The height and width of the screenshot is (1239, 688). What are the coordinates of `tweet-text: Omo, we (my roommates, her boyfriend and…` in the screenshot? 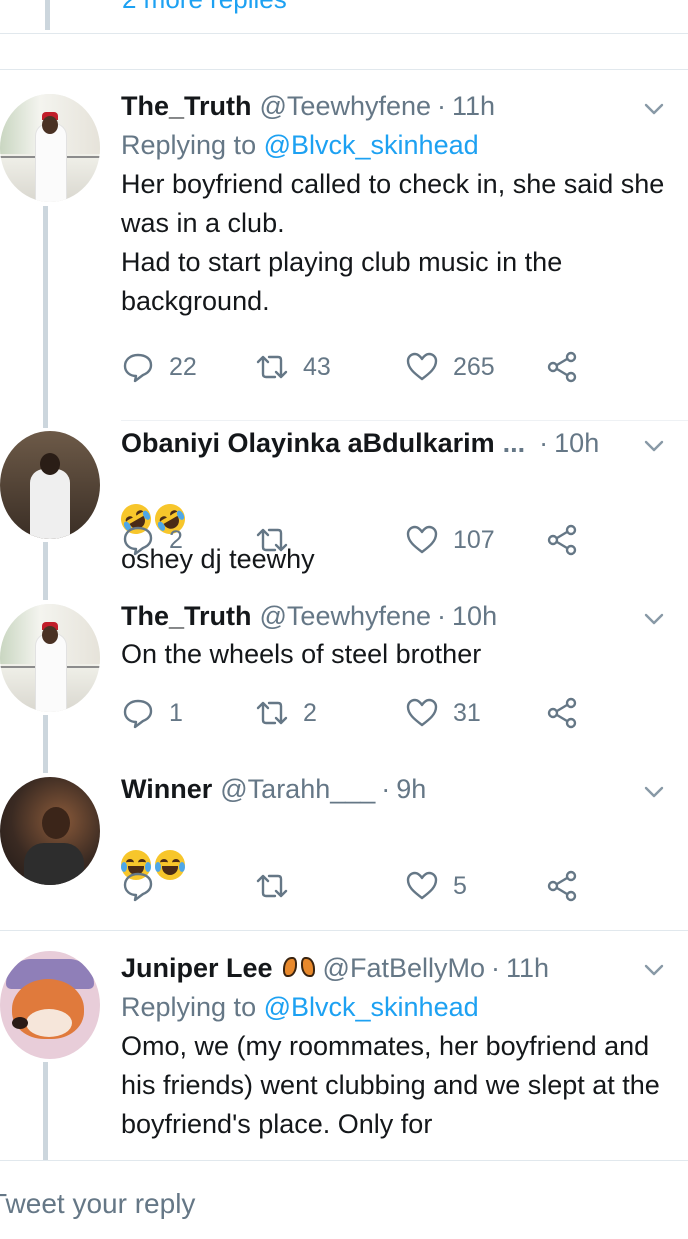 It's located at (390, 1085).